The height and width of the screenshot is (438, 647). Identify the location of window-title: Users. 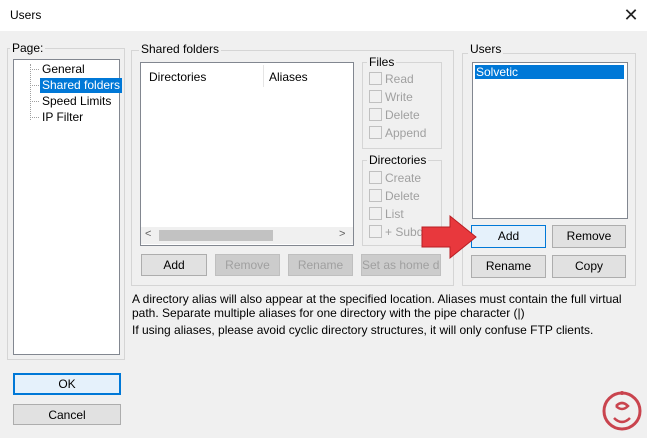
(26, 15).